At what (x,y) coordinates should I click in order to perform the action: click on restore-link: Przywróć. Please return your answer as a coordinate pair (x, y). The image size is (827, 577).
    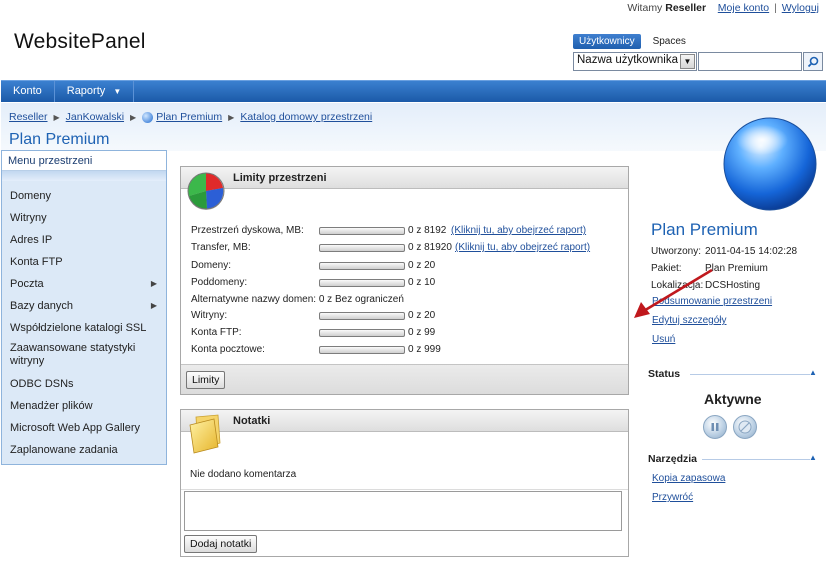
    Looking at the image, I should click on (672, 497).